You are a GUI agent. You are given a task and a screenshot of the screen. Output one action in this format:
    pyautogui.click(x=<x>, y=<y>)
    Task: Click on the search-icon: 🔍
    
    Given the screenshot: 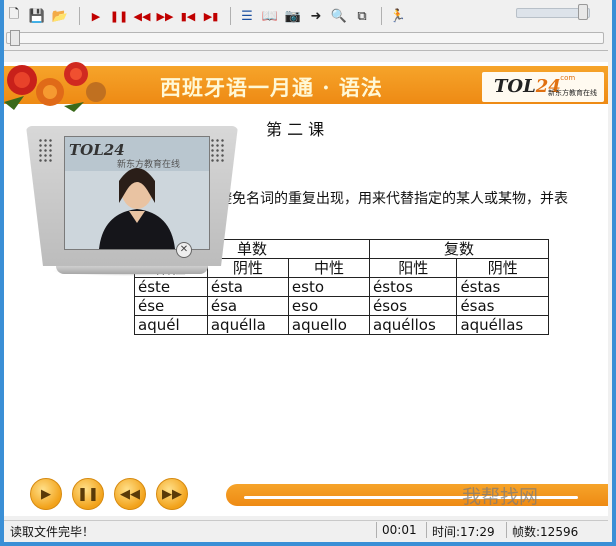 What is the action you would take?
    pyautogui.click(x=339, y=16)
    